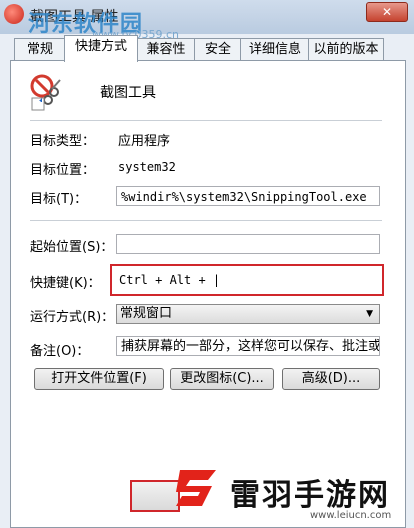 This screenshot has width=414, height=528. I want to click on start-in-label: 起始位置(S)：, so click(72, 247).